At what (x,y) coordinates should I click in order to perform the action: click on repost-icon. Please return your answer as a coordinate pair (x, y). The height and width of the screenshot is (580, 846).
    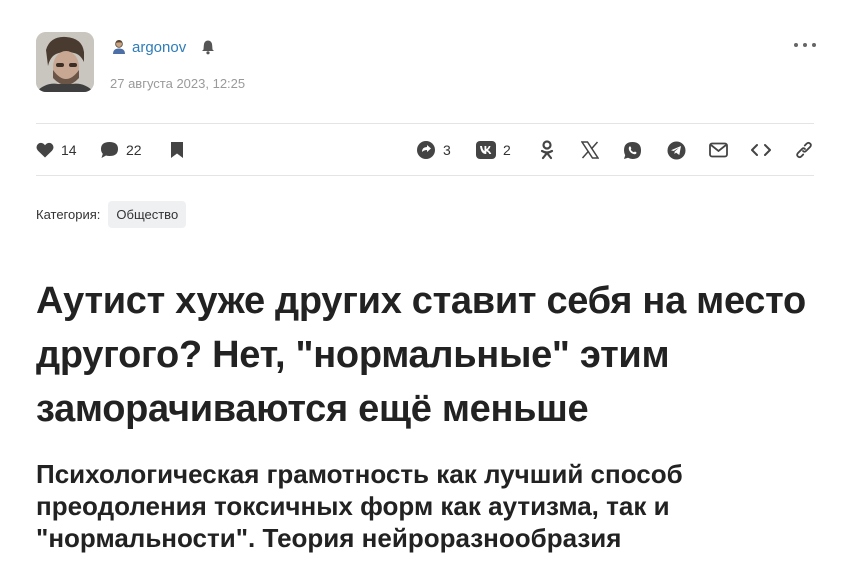
    Looking at the image, I should click on (426, 150).